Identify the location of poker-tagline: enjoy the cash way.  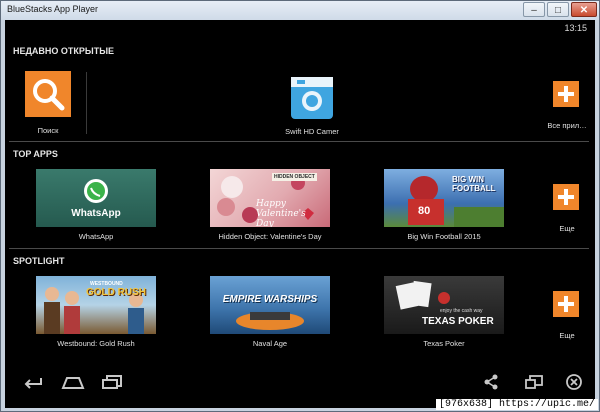
(461, 311).